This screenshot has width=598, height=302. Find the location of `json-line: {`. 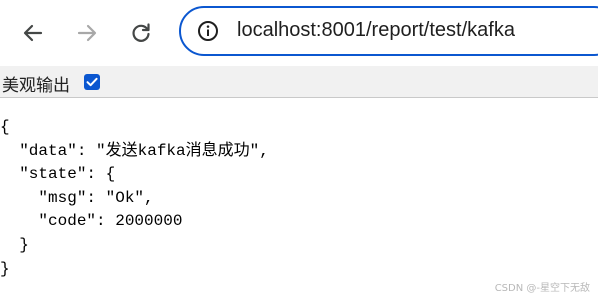

json-line: { is located at coordinates (5, 127).